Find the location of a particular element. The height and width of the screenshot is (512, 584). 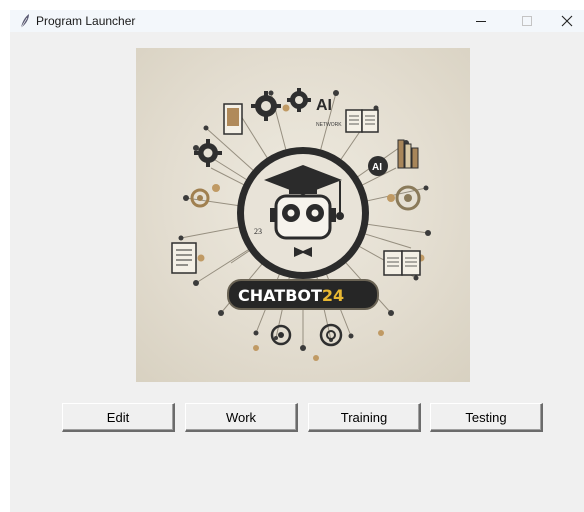

button-row: Edit Work Training Testing is located at coordinates (297, 418).